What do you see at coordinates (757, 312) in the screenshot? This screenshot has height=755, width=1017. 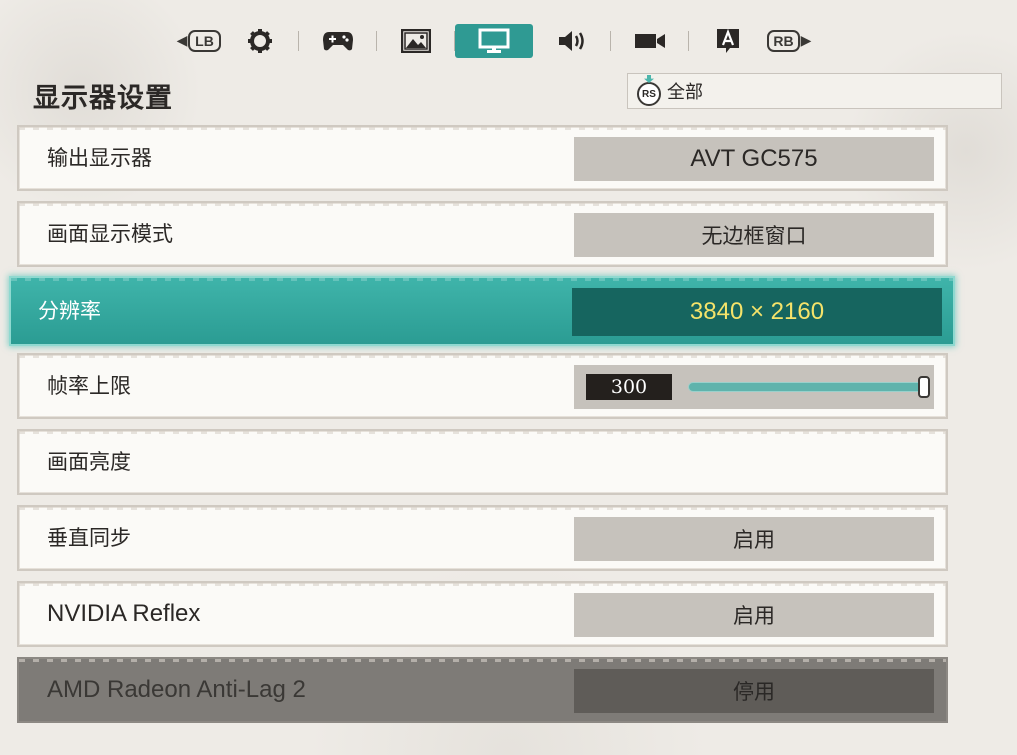 I see `setting-value-selector: 3840 × 2160` at bounding box center [757, 312].